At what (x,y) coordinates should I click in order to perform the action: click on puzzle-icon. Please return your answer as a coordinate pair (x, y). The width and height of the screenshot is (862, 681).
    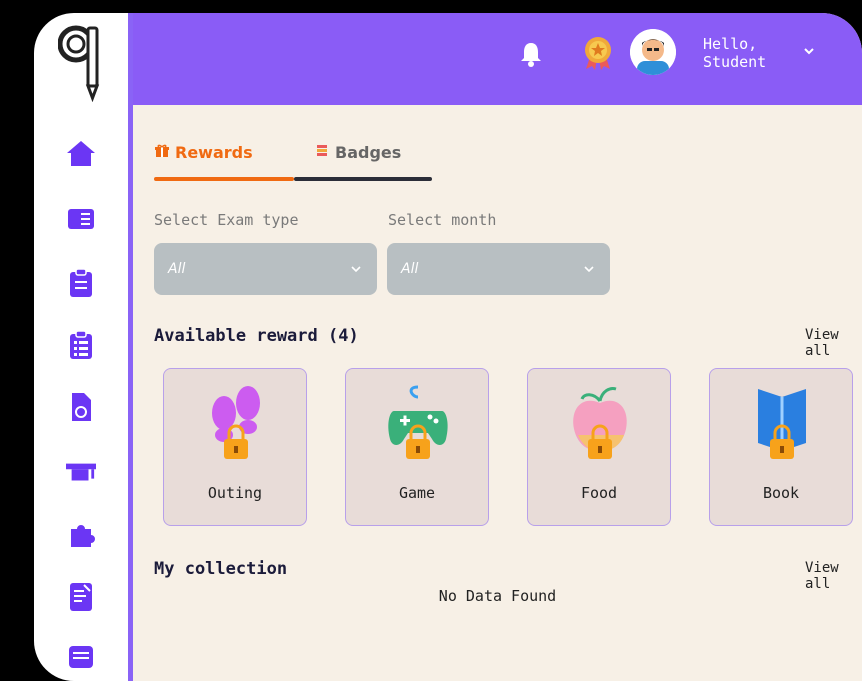
    Looking at the image, I should click on (81, 535).